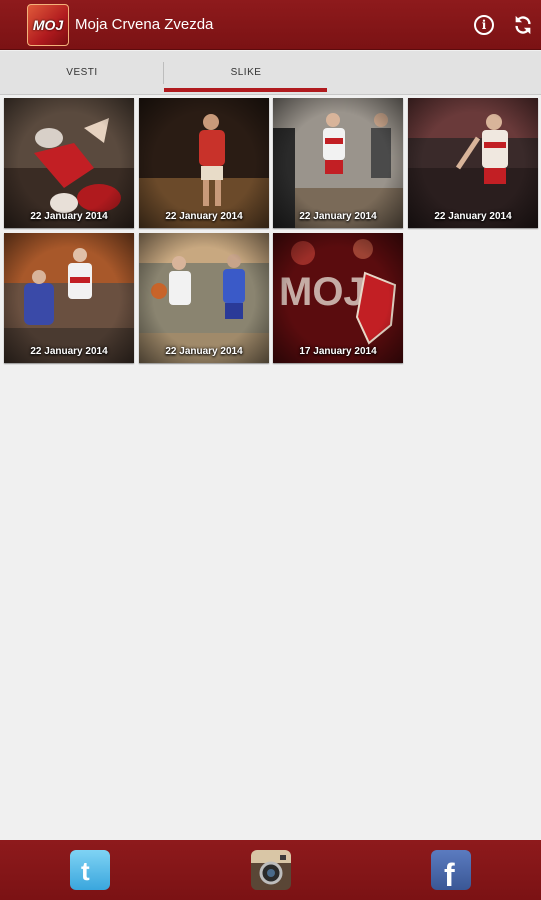 The width and height of the screenshot is (541, 900). What do you see at coordinates (82, 72) in the screenshot?
I see `tab-vesti: VESTI` at bounding box center [82, 72].